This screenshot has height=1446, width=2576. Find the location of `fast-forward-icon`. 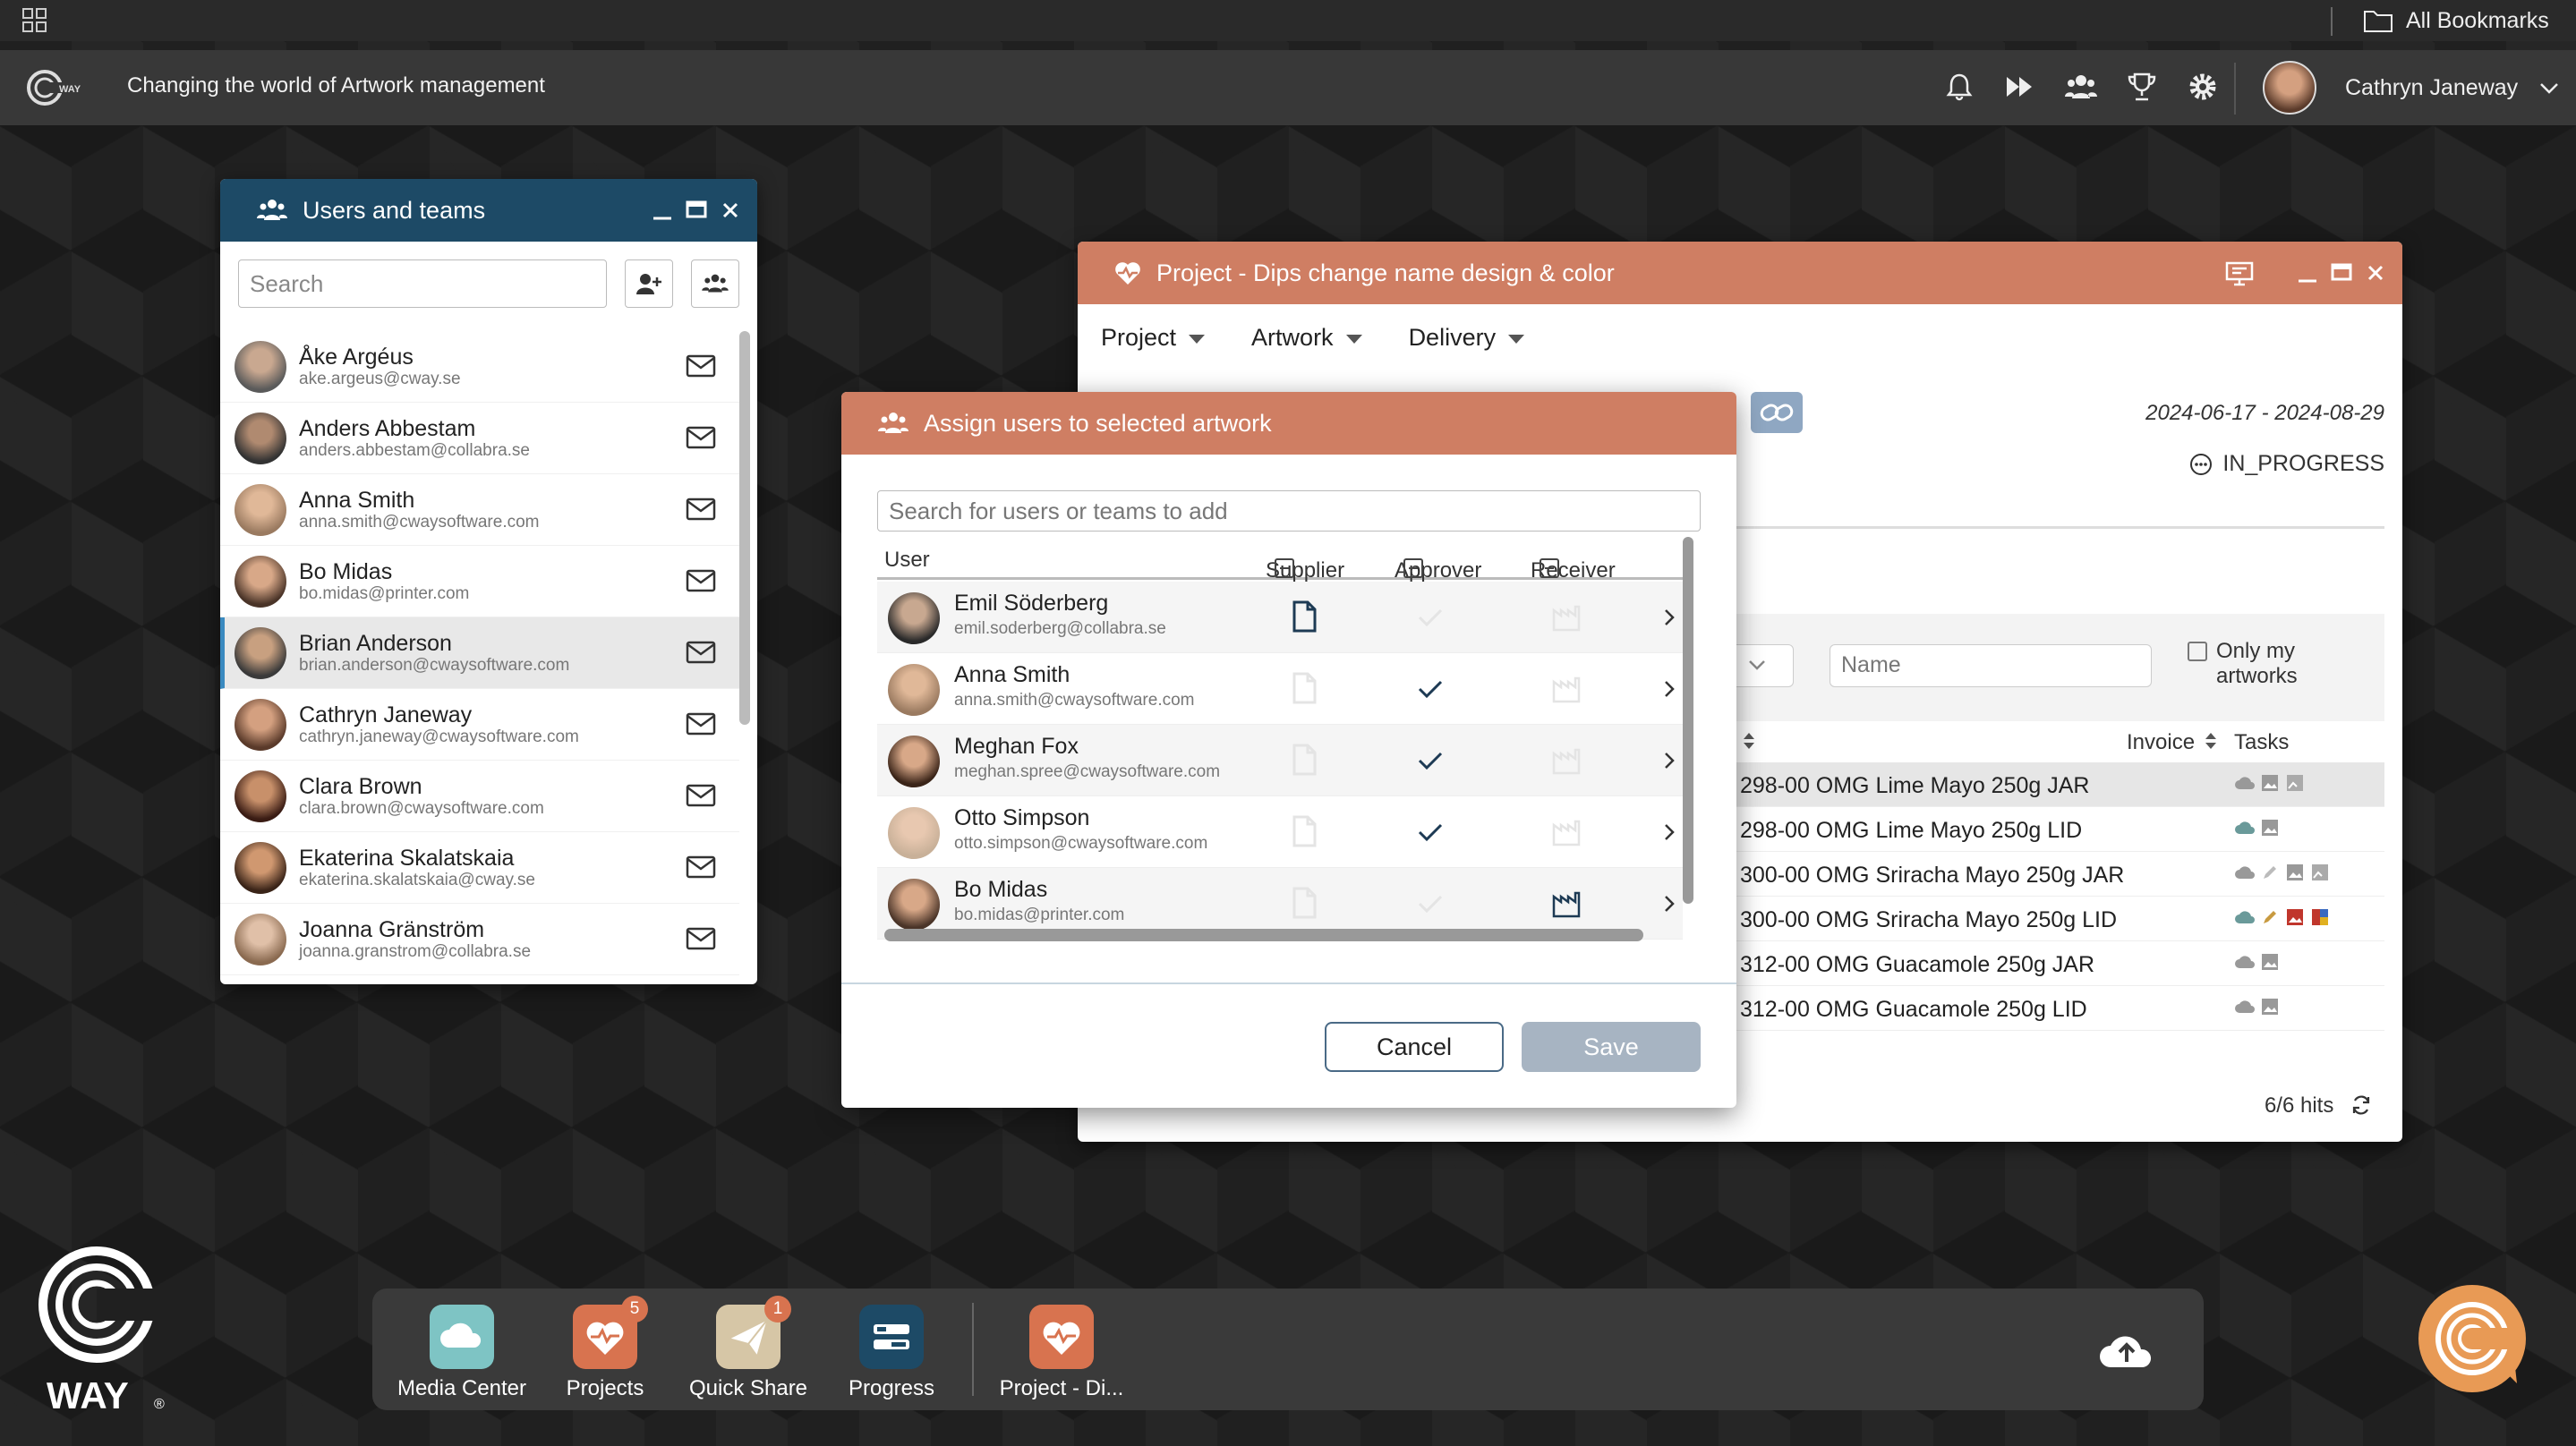

fast-forward-icon is located at coordinates (2020, 87).